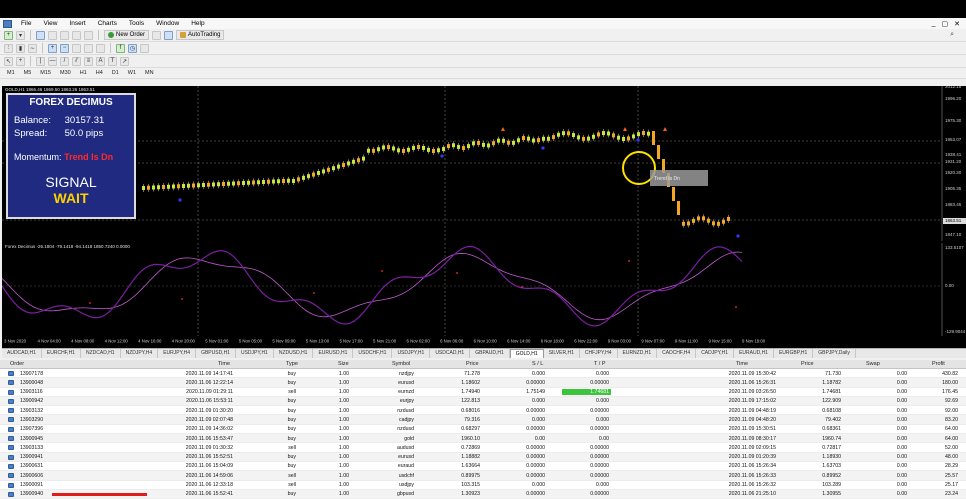  What do you see at coordinates (157, 35) in the screenshot?
I see `metaeditor-icon` at bounding box center [157, 35].